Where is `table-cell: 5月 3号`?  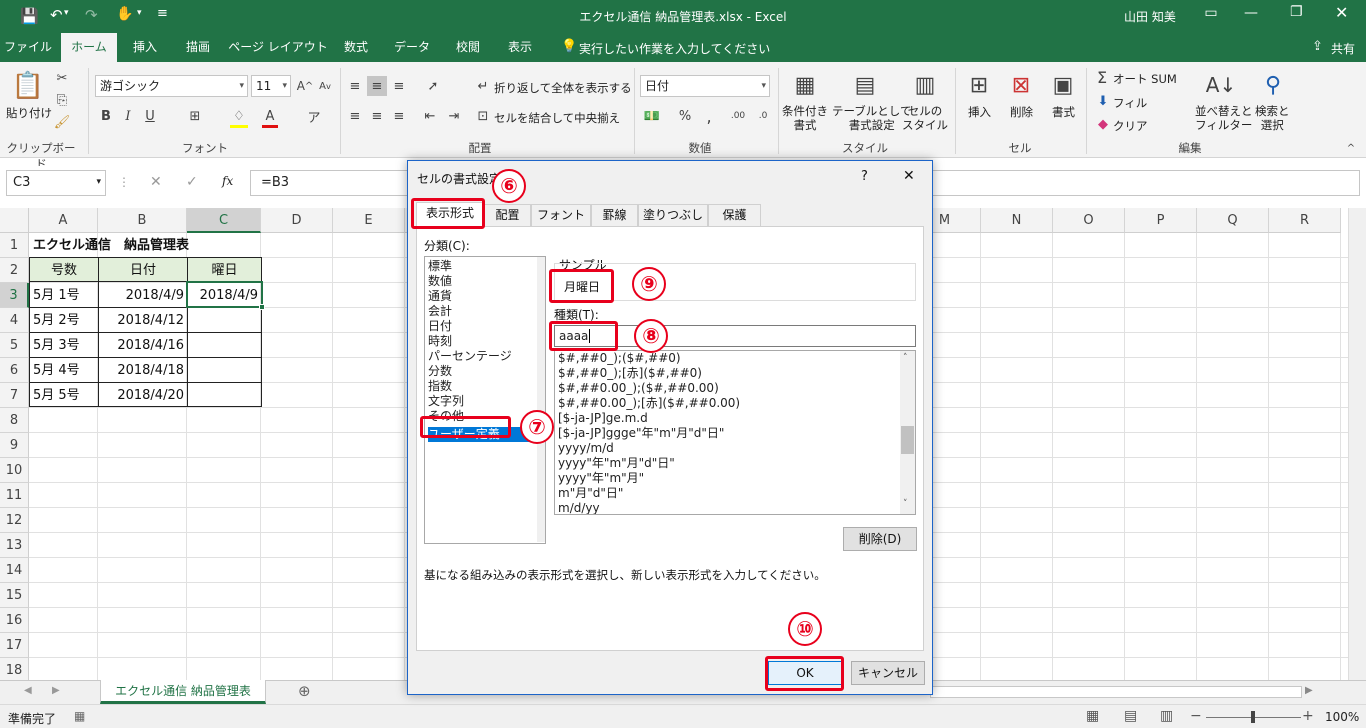 table-cell: 5月 3号 is located at coordinates (64, 345).